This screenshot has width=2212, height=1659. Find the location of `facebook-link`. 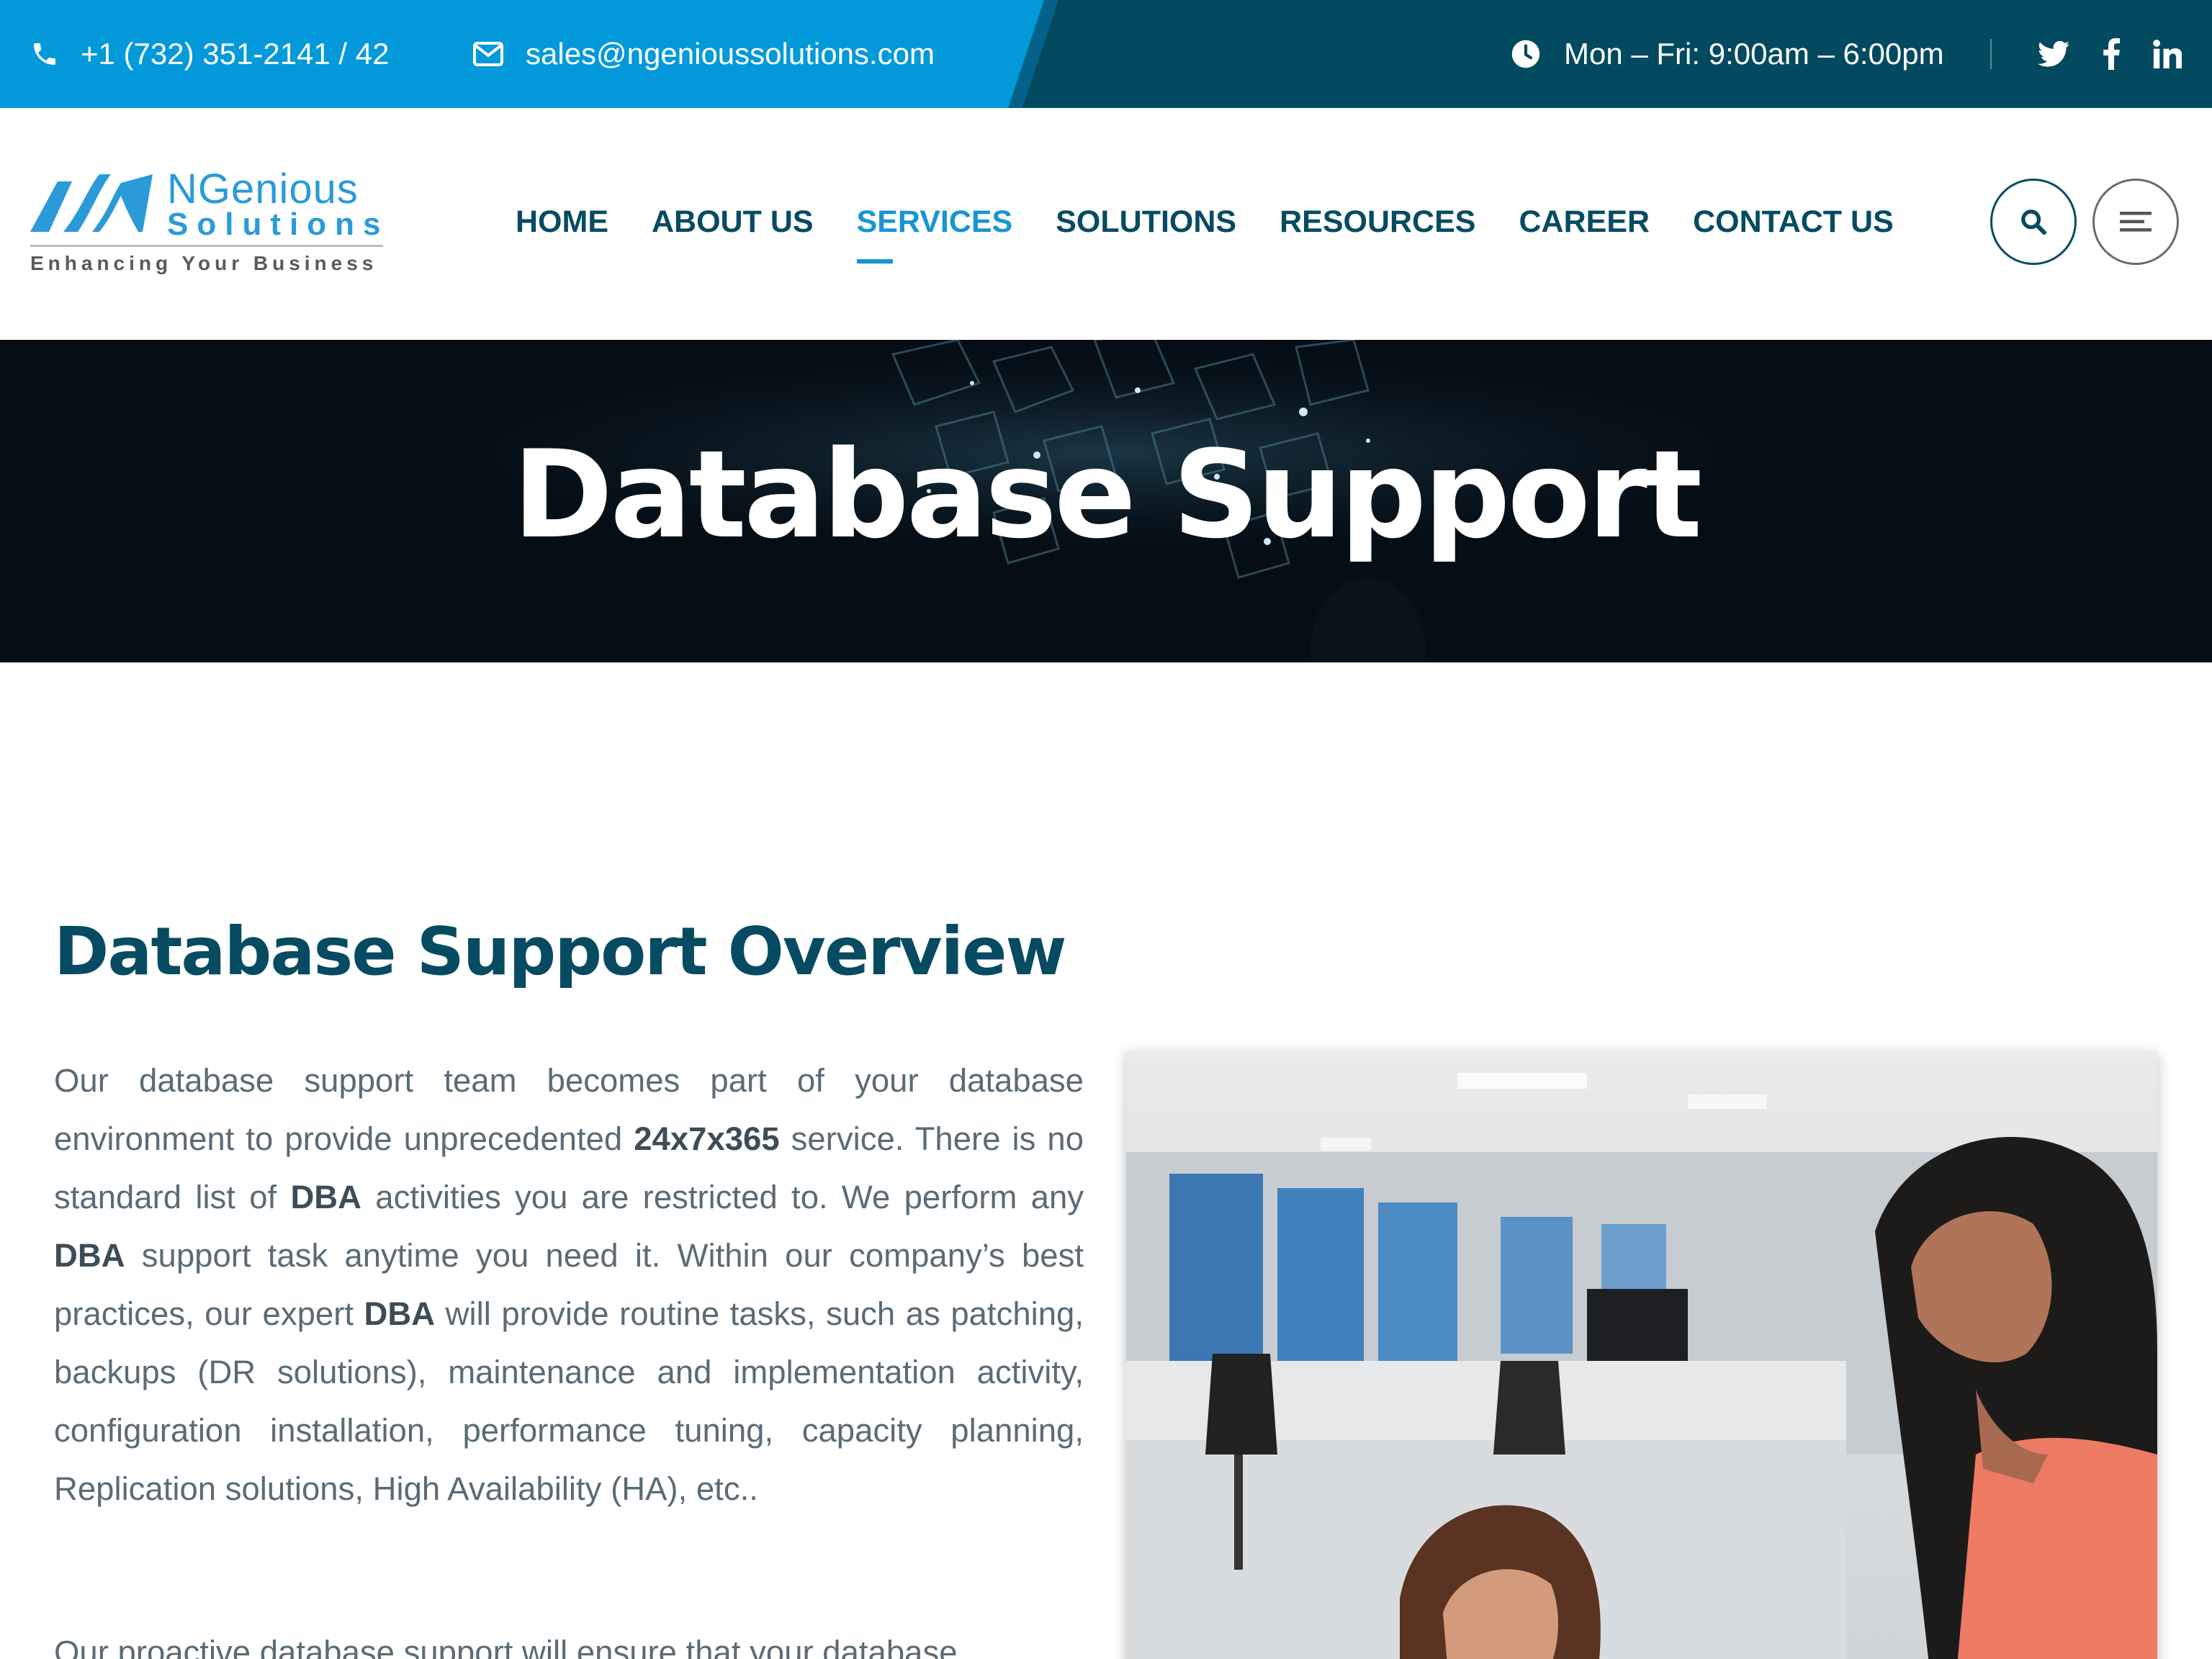

facebook-link is located at coordinates (2111, 54).